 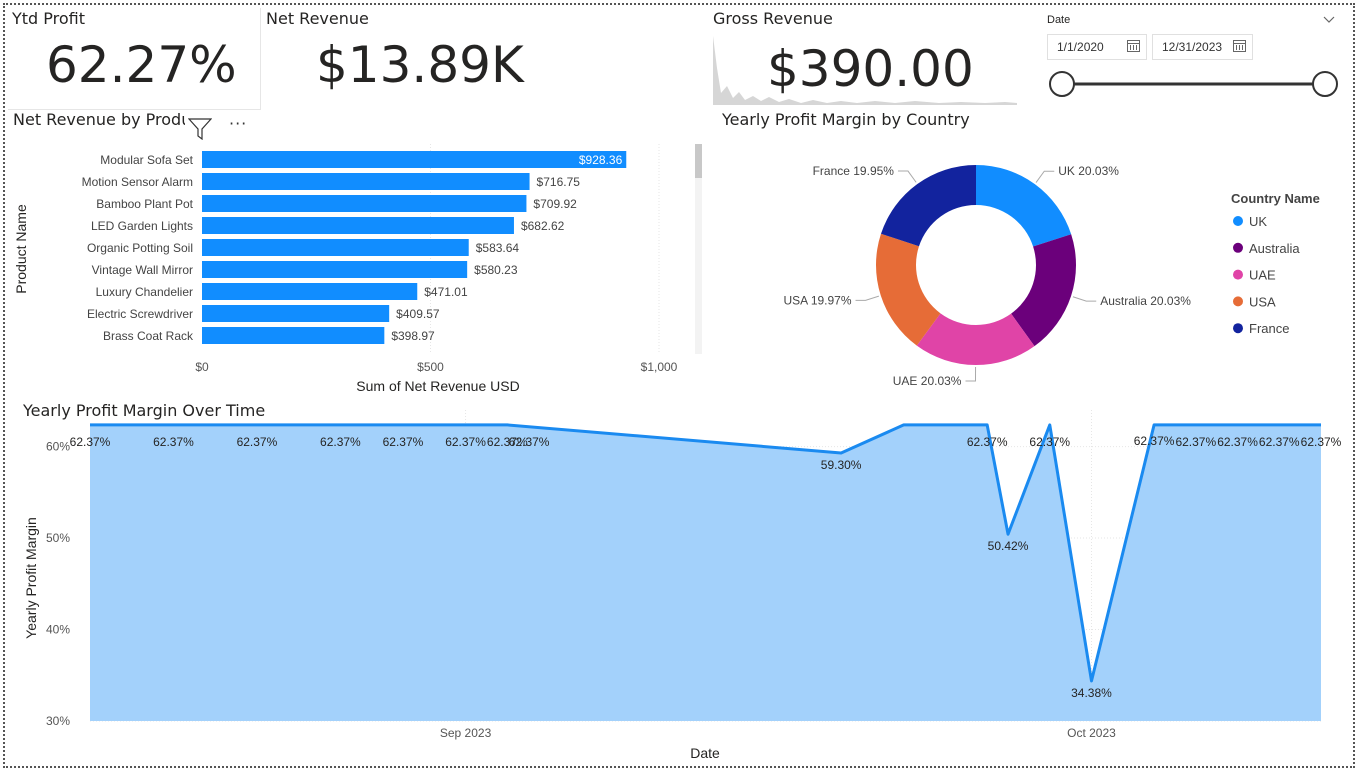 I want to click on category-label: Brass Coat Rack, so click(x=148, y=336).